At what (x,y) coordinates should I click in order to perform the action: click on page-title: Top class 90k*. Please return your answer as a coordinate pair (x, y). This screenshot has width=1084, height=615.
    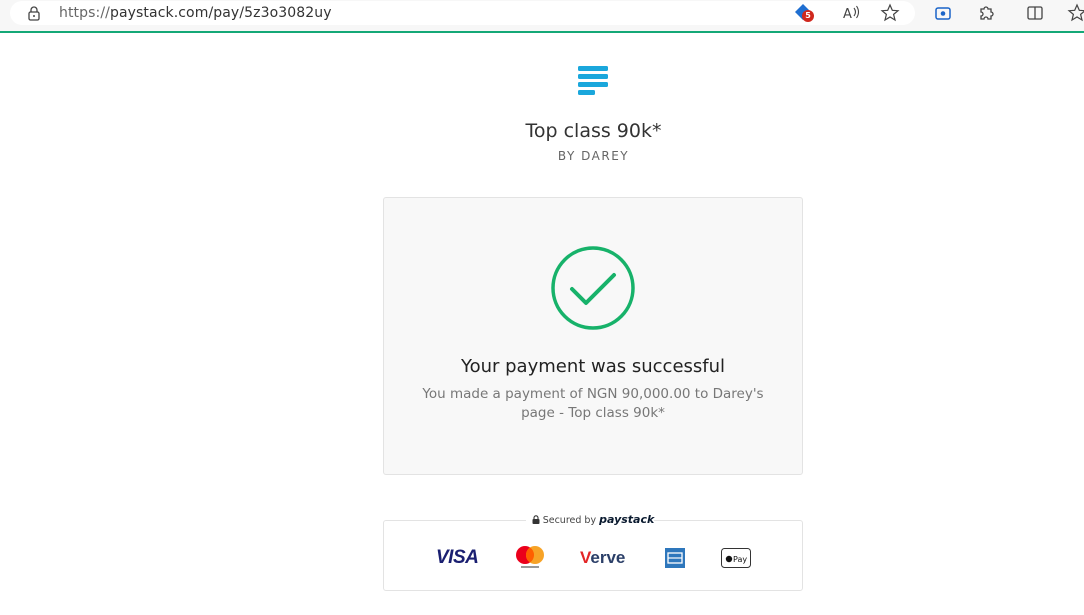
    Looking at the image, I should click on (593, 131).